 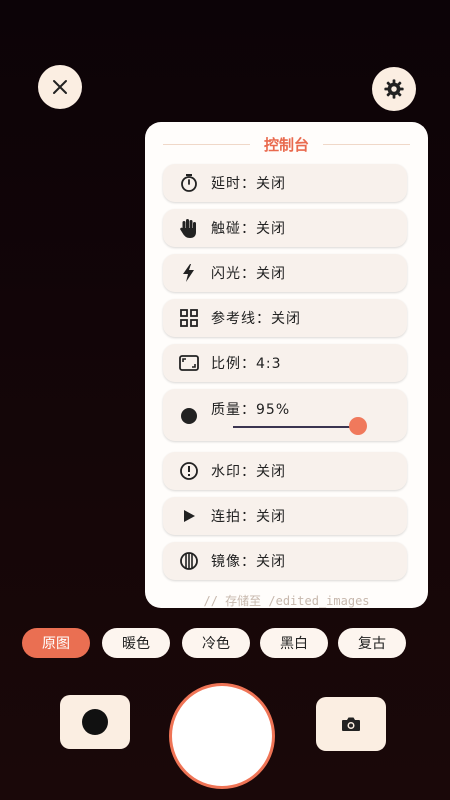 I want to click on record-dot-icon, so click(x=95, y=722).